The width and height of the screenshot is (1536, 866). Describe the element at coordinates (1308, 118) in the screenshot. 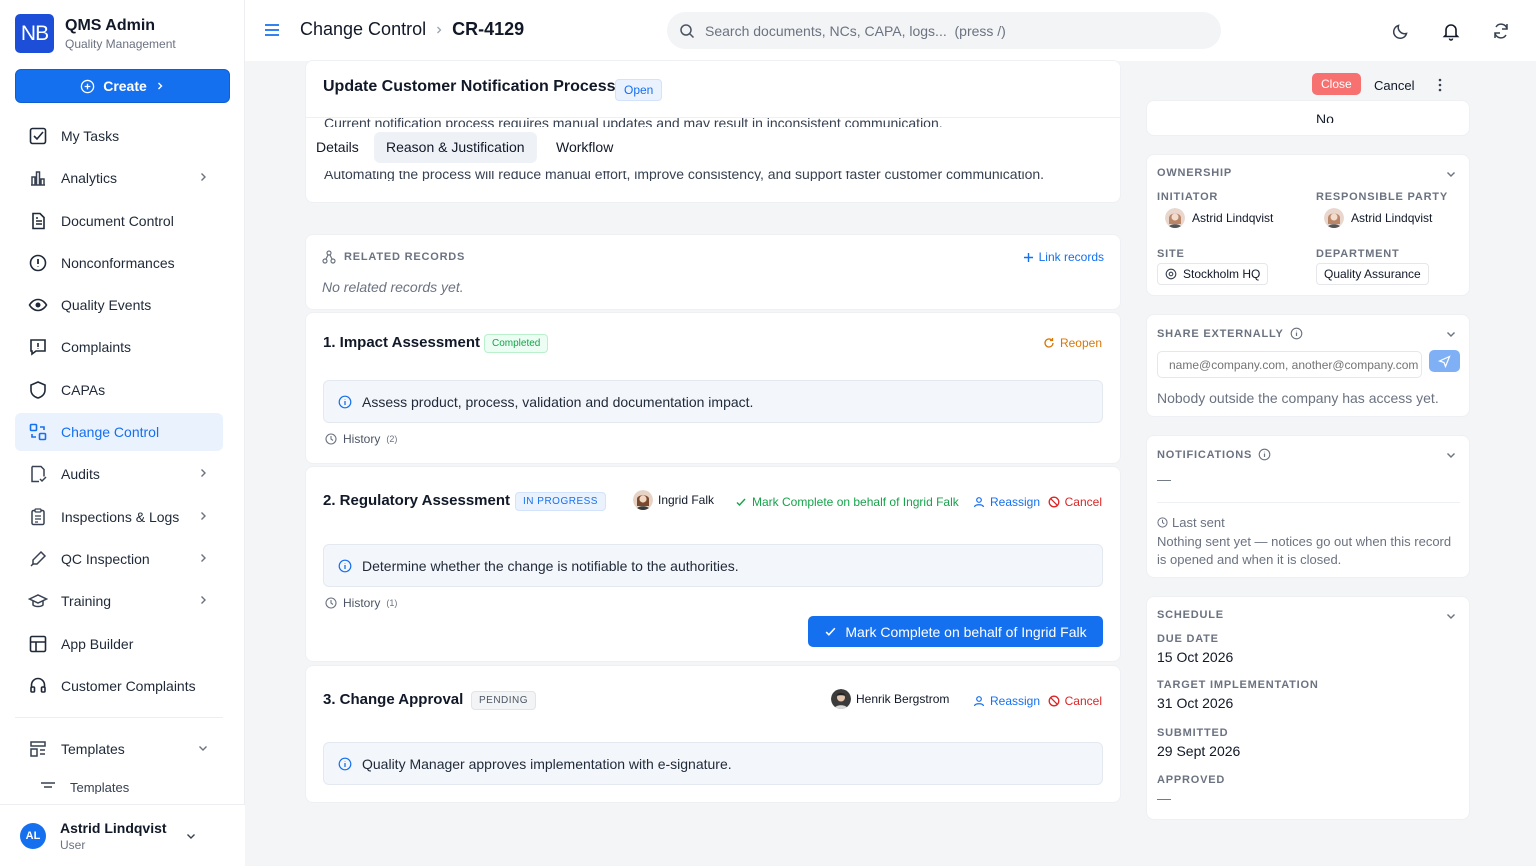

I see `details-panel-fragment: No` at that location.